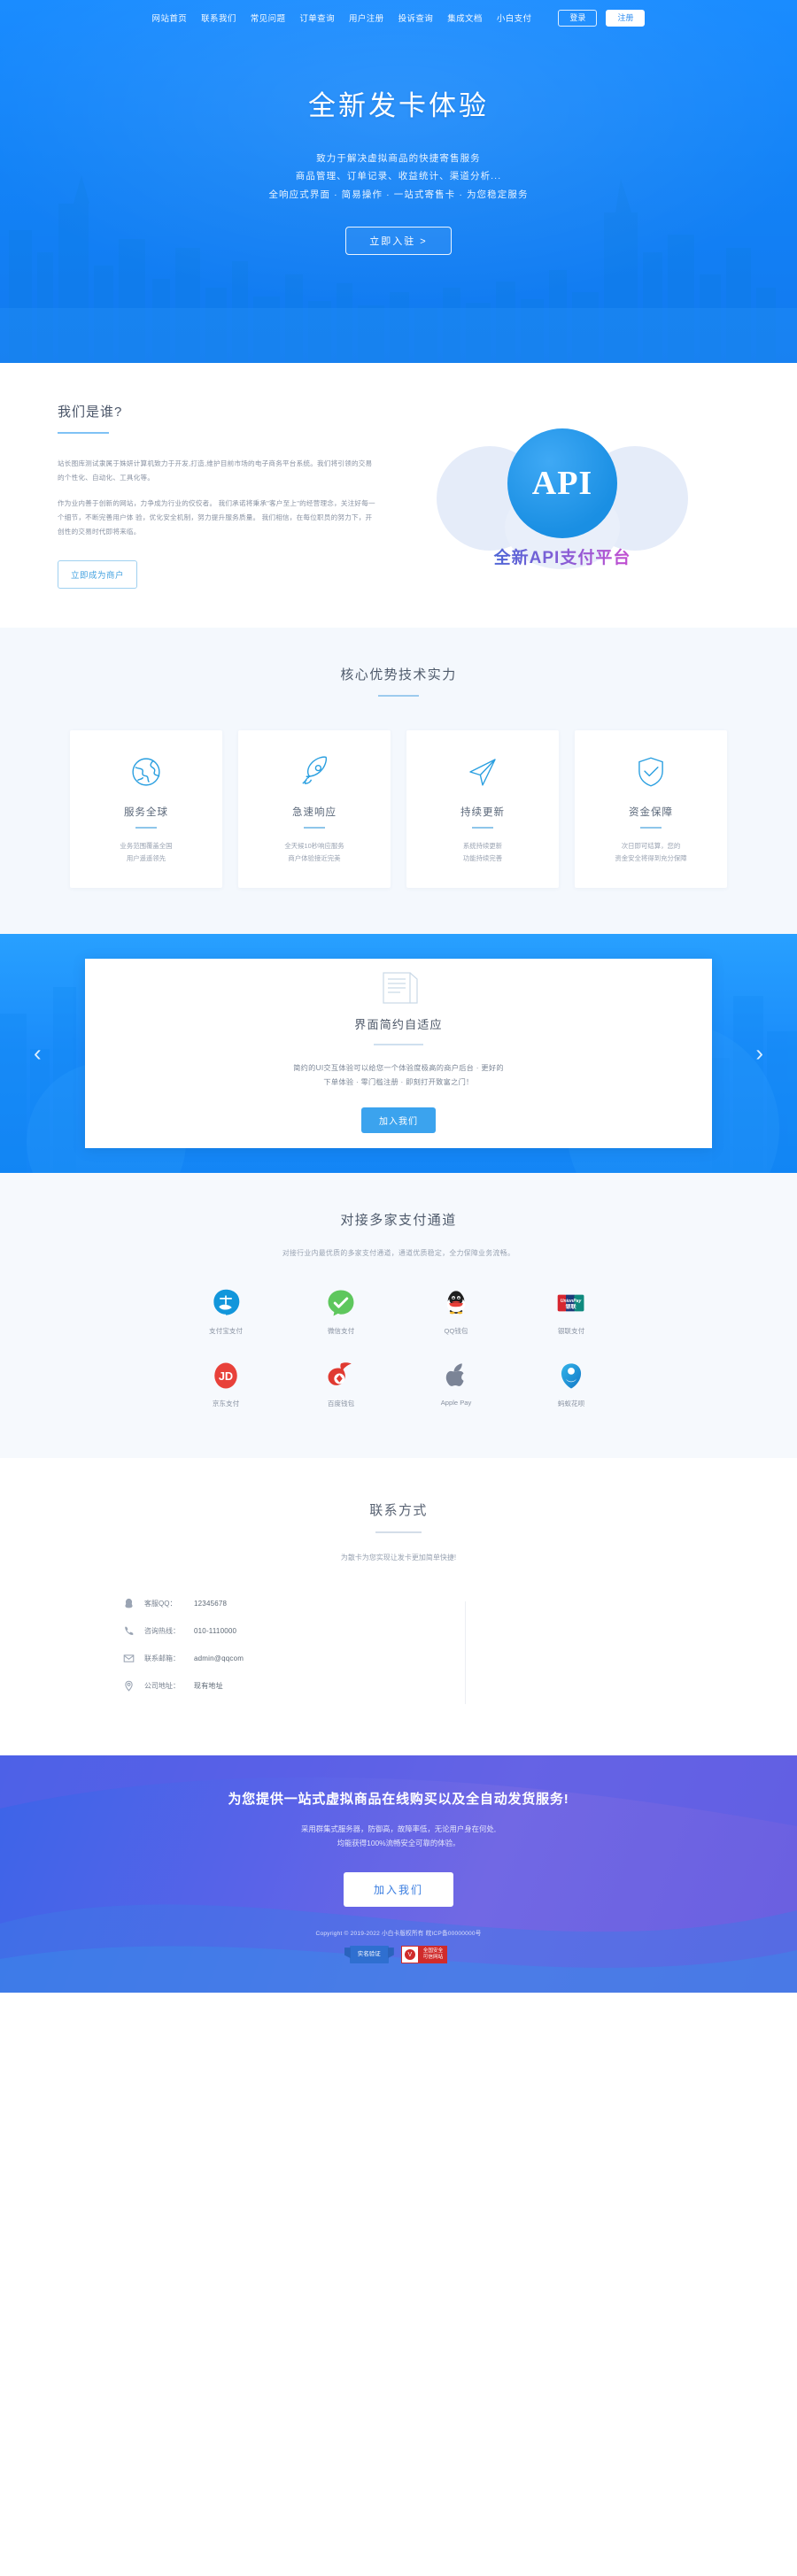  Describe the element at coordinates (398, 1843) in the screenshot. I see `footer-subline-2: 均能获得100%流畅安全可靠的体验。` at that location.